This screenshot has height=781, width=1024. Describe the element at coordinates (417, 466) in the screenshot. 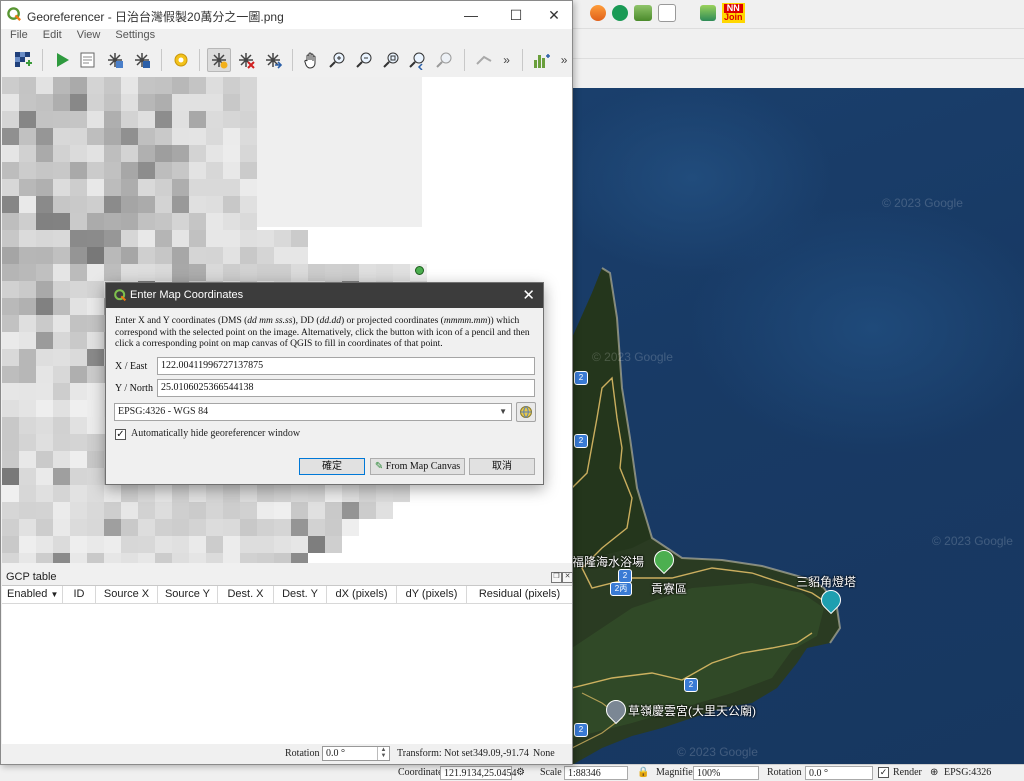

I see `from-map-canvas-button: ✎ From Map Canvas` at that location.